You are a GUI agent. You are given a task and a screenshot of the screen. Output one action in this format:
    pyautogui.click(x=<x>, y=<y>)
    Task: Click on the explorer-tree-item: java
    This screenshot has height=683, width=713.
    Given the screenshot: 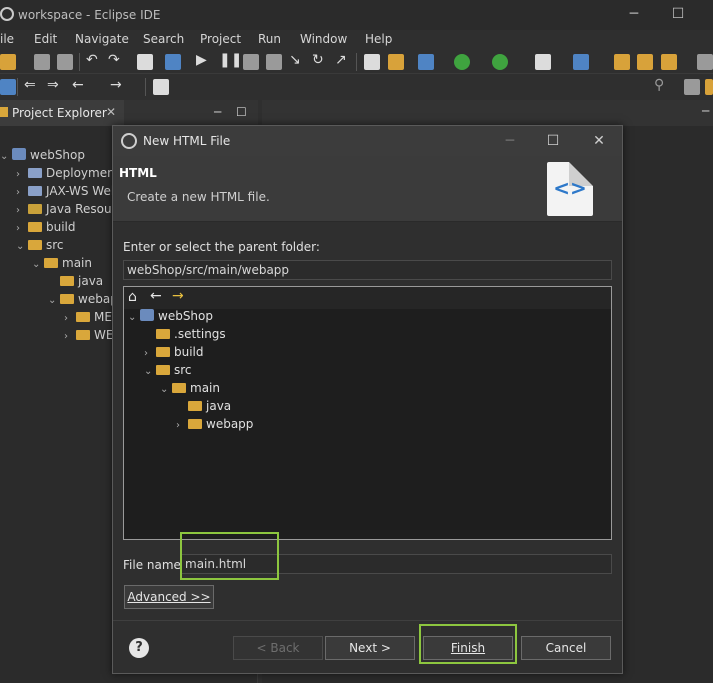 What is the action you would take?
    pyautogui.click(x=75, y=283)
    